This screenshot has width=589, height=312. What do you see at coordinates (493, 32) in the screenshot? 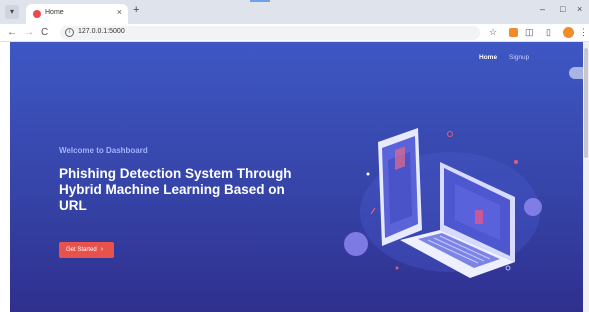
I see `star-icon: ☆` at bounding box center [493, 32].